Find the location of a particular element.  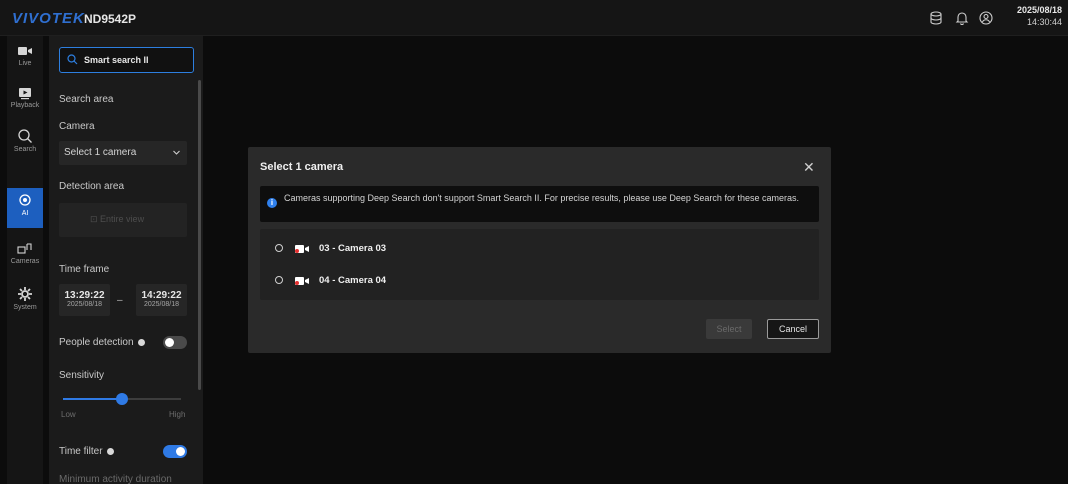

people-detection-text: People detection is located at coordinates (96, 342).